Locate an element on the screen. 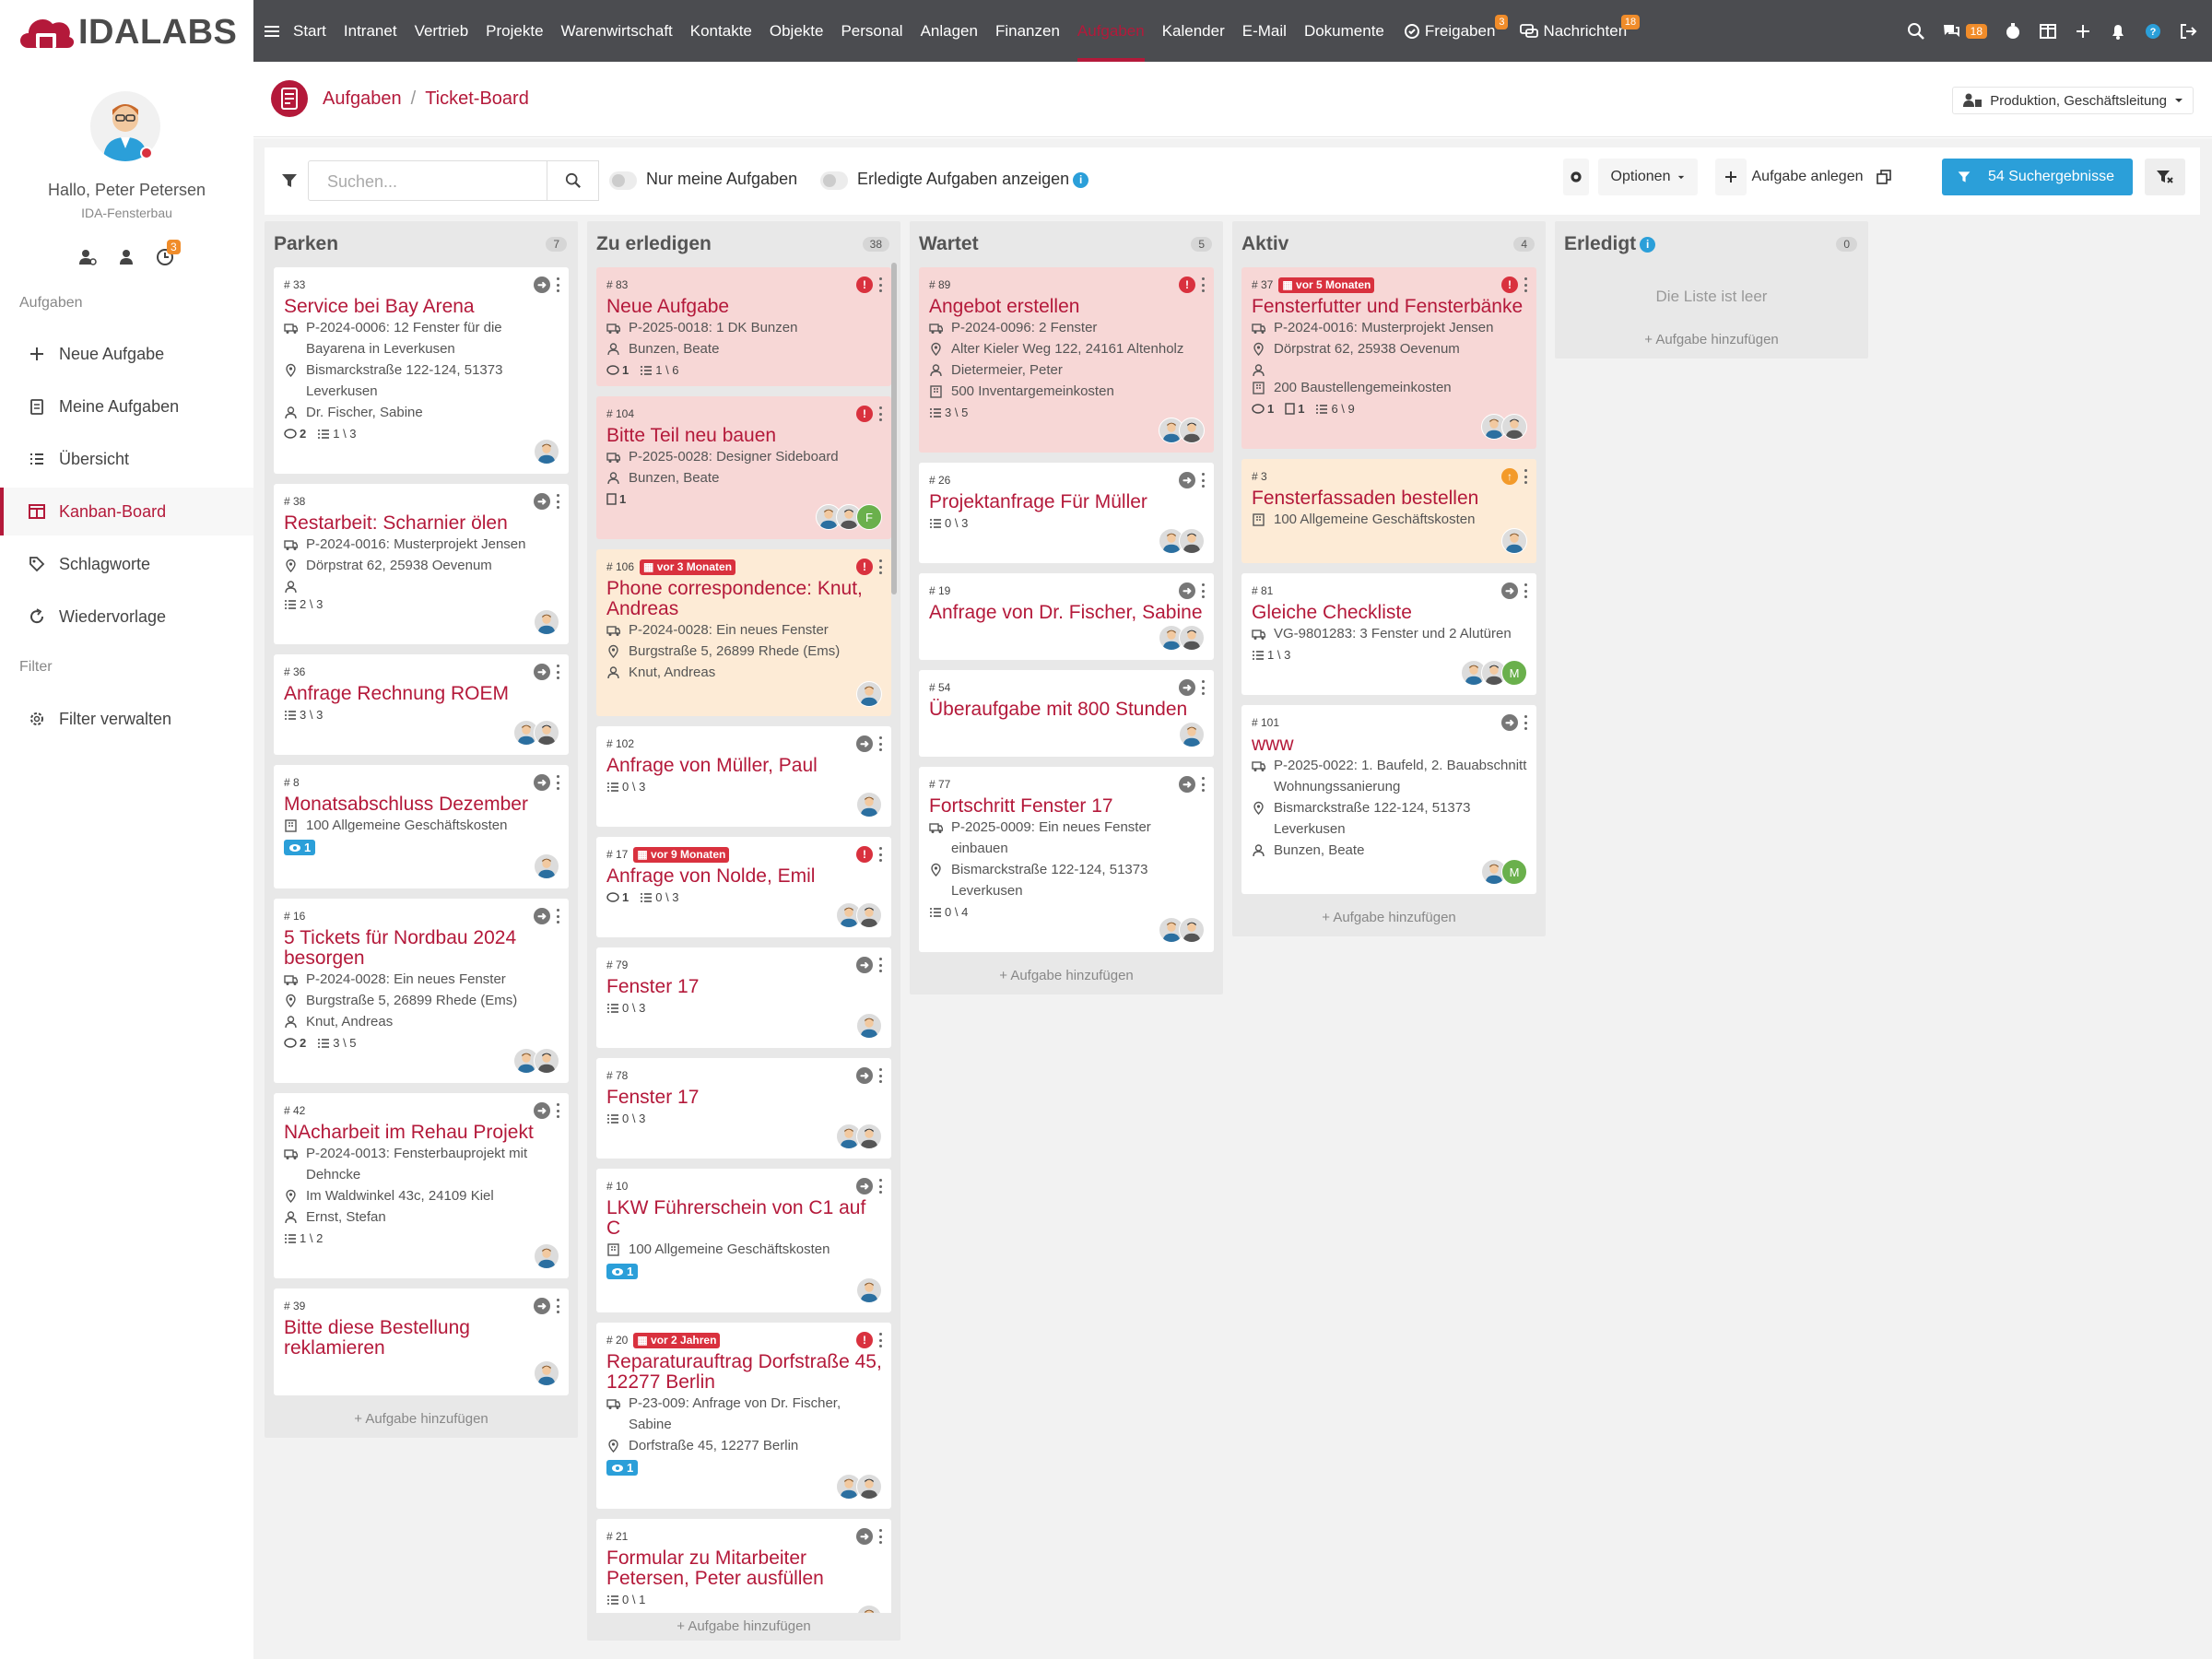 This screenshot has width=2212, height=1659. nav-freigaben: Freigaben 3 is located at coordinates (1456, 31).